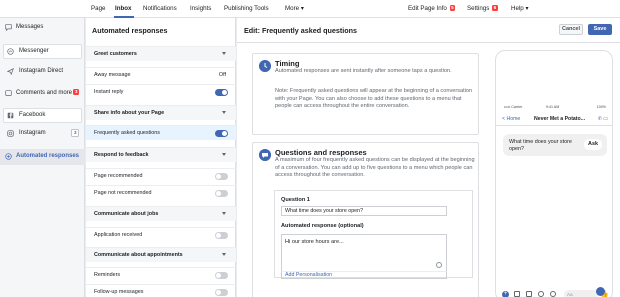  What do you see at coordinates (76, 92) in the screenshot?
I see `comments-badge: 3` at bounding box center [76, 92].